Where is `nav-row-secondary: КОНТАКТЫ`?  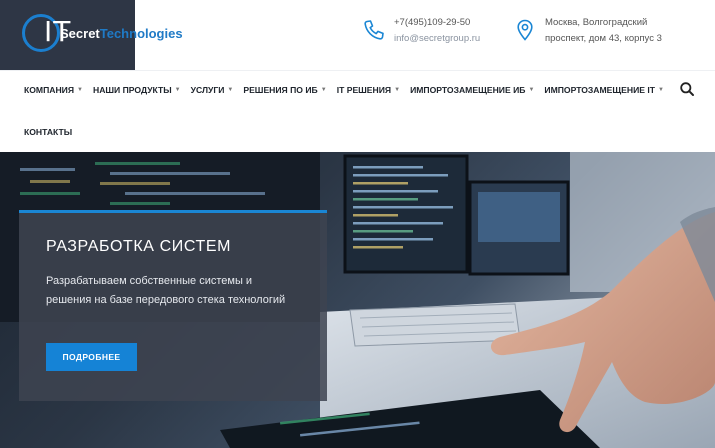 nav-row-secondary: КОНТАКТЫ is located at coordinates (53, 132).